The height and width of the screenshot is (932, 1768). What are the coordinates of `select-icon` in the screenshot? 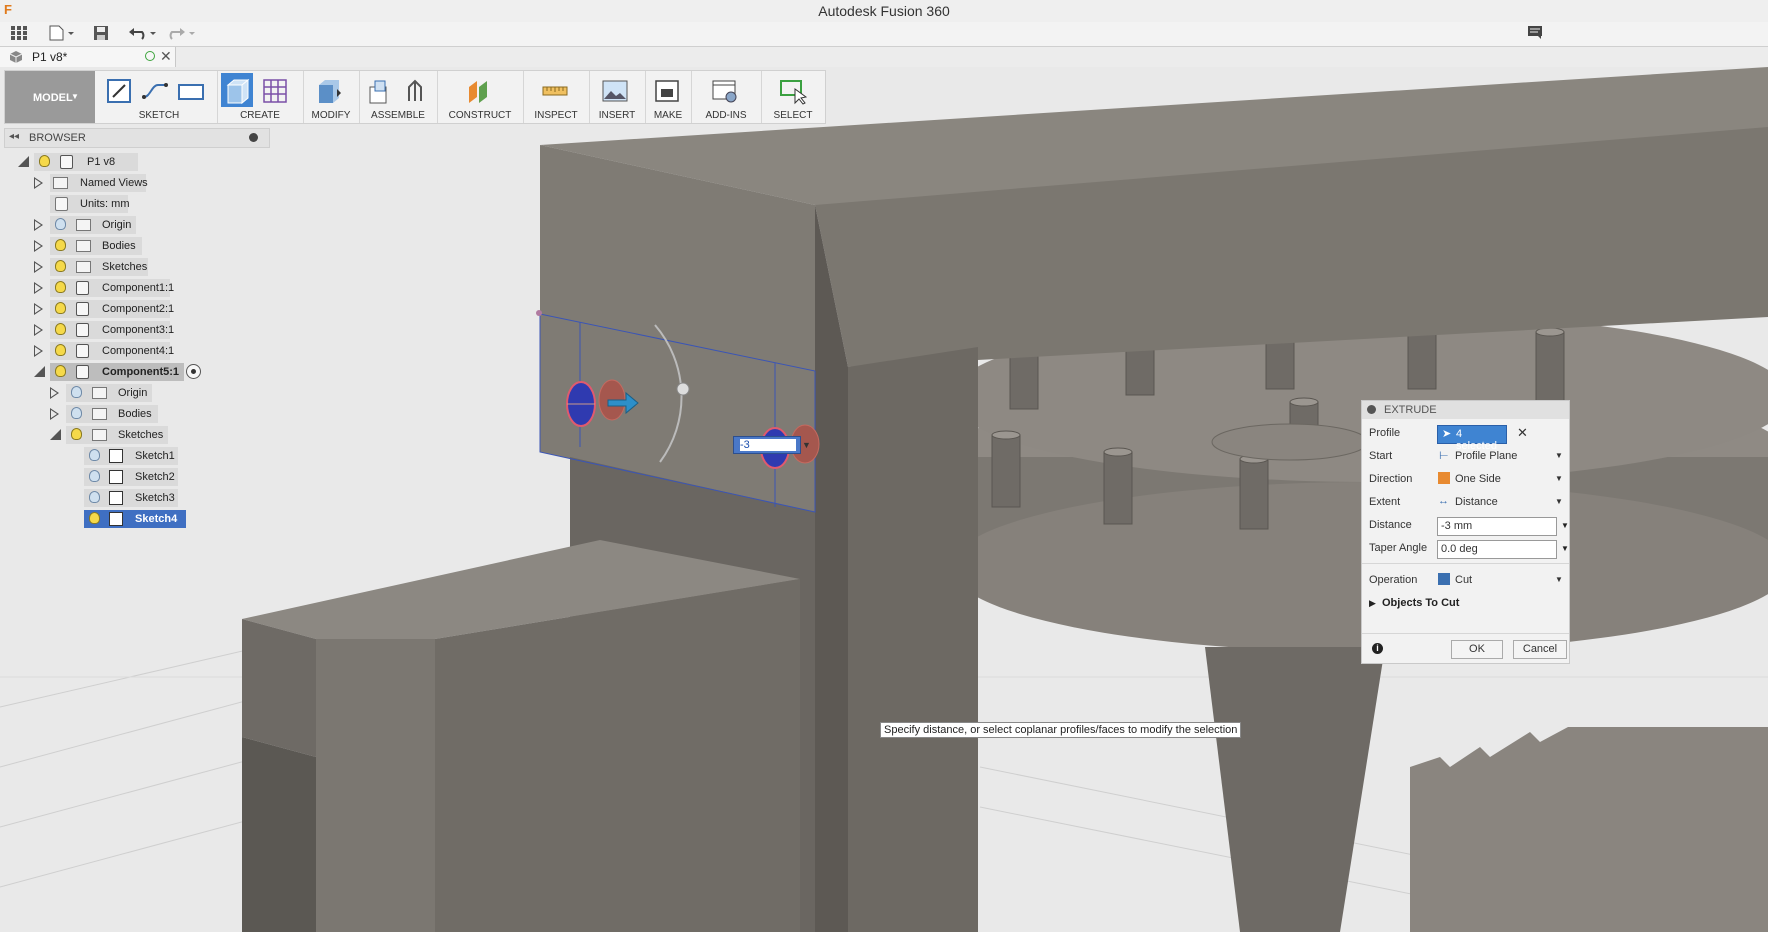 It's located at (793, 91).